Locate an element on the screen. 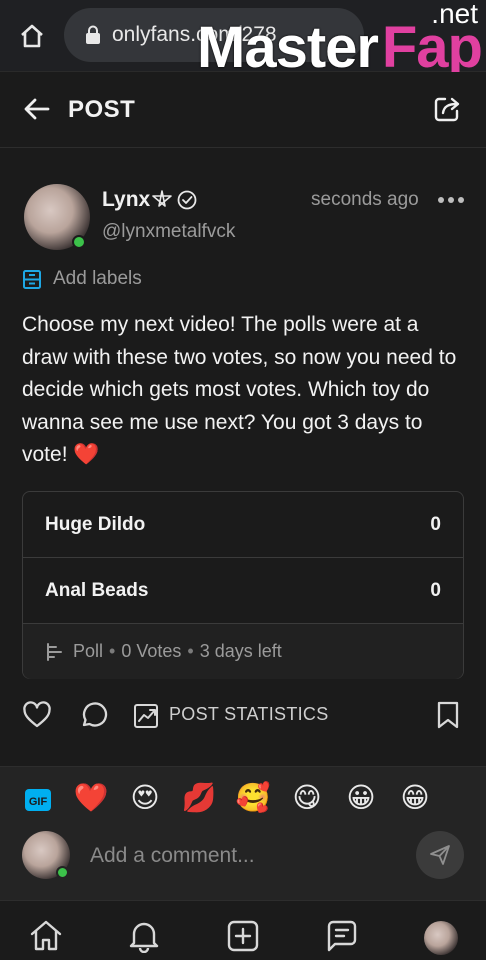 This screenshot has width=486, height=960. heart-emoji: ❤️ is located at coordinates (86, 454).